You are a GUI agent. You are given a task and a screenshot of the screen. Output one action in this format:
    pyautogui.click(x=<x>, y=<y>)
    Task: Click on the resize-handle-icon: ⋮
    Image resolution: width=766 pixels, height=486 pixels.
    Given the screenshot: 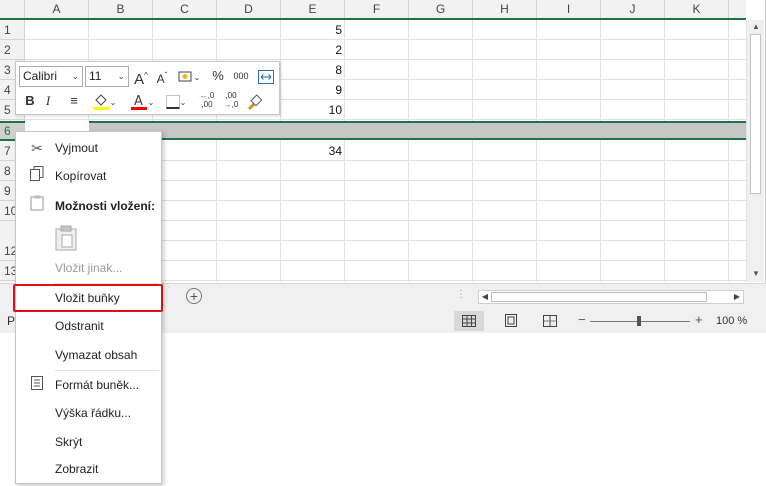 What is the action you would take?
    pyautogui.click(x=461, y=294)
    